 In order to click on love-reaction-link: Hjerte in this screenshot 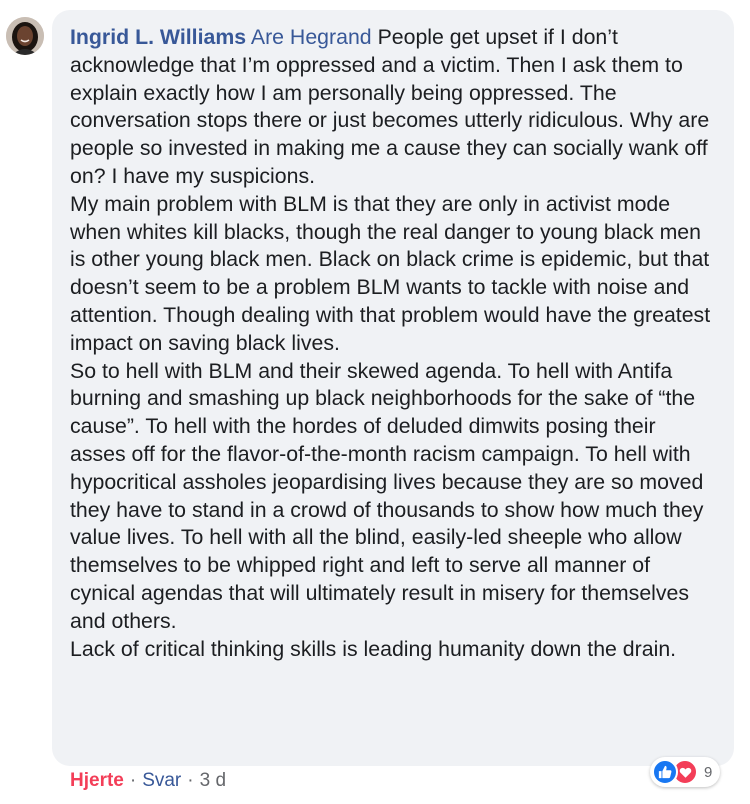, I will do `click(97, 781)`.